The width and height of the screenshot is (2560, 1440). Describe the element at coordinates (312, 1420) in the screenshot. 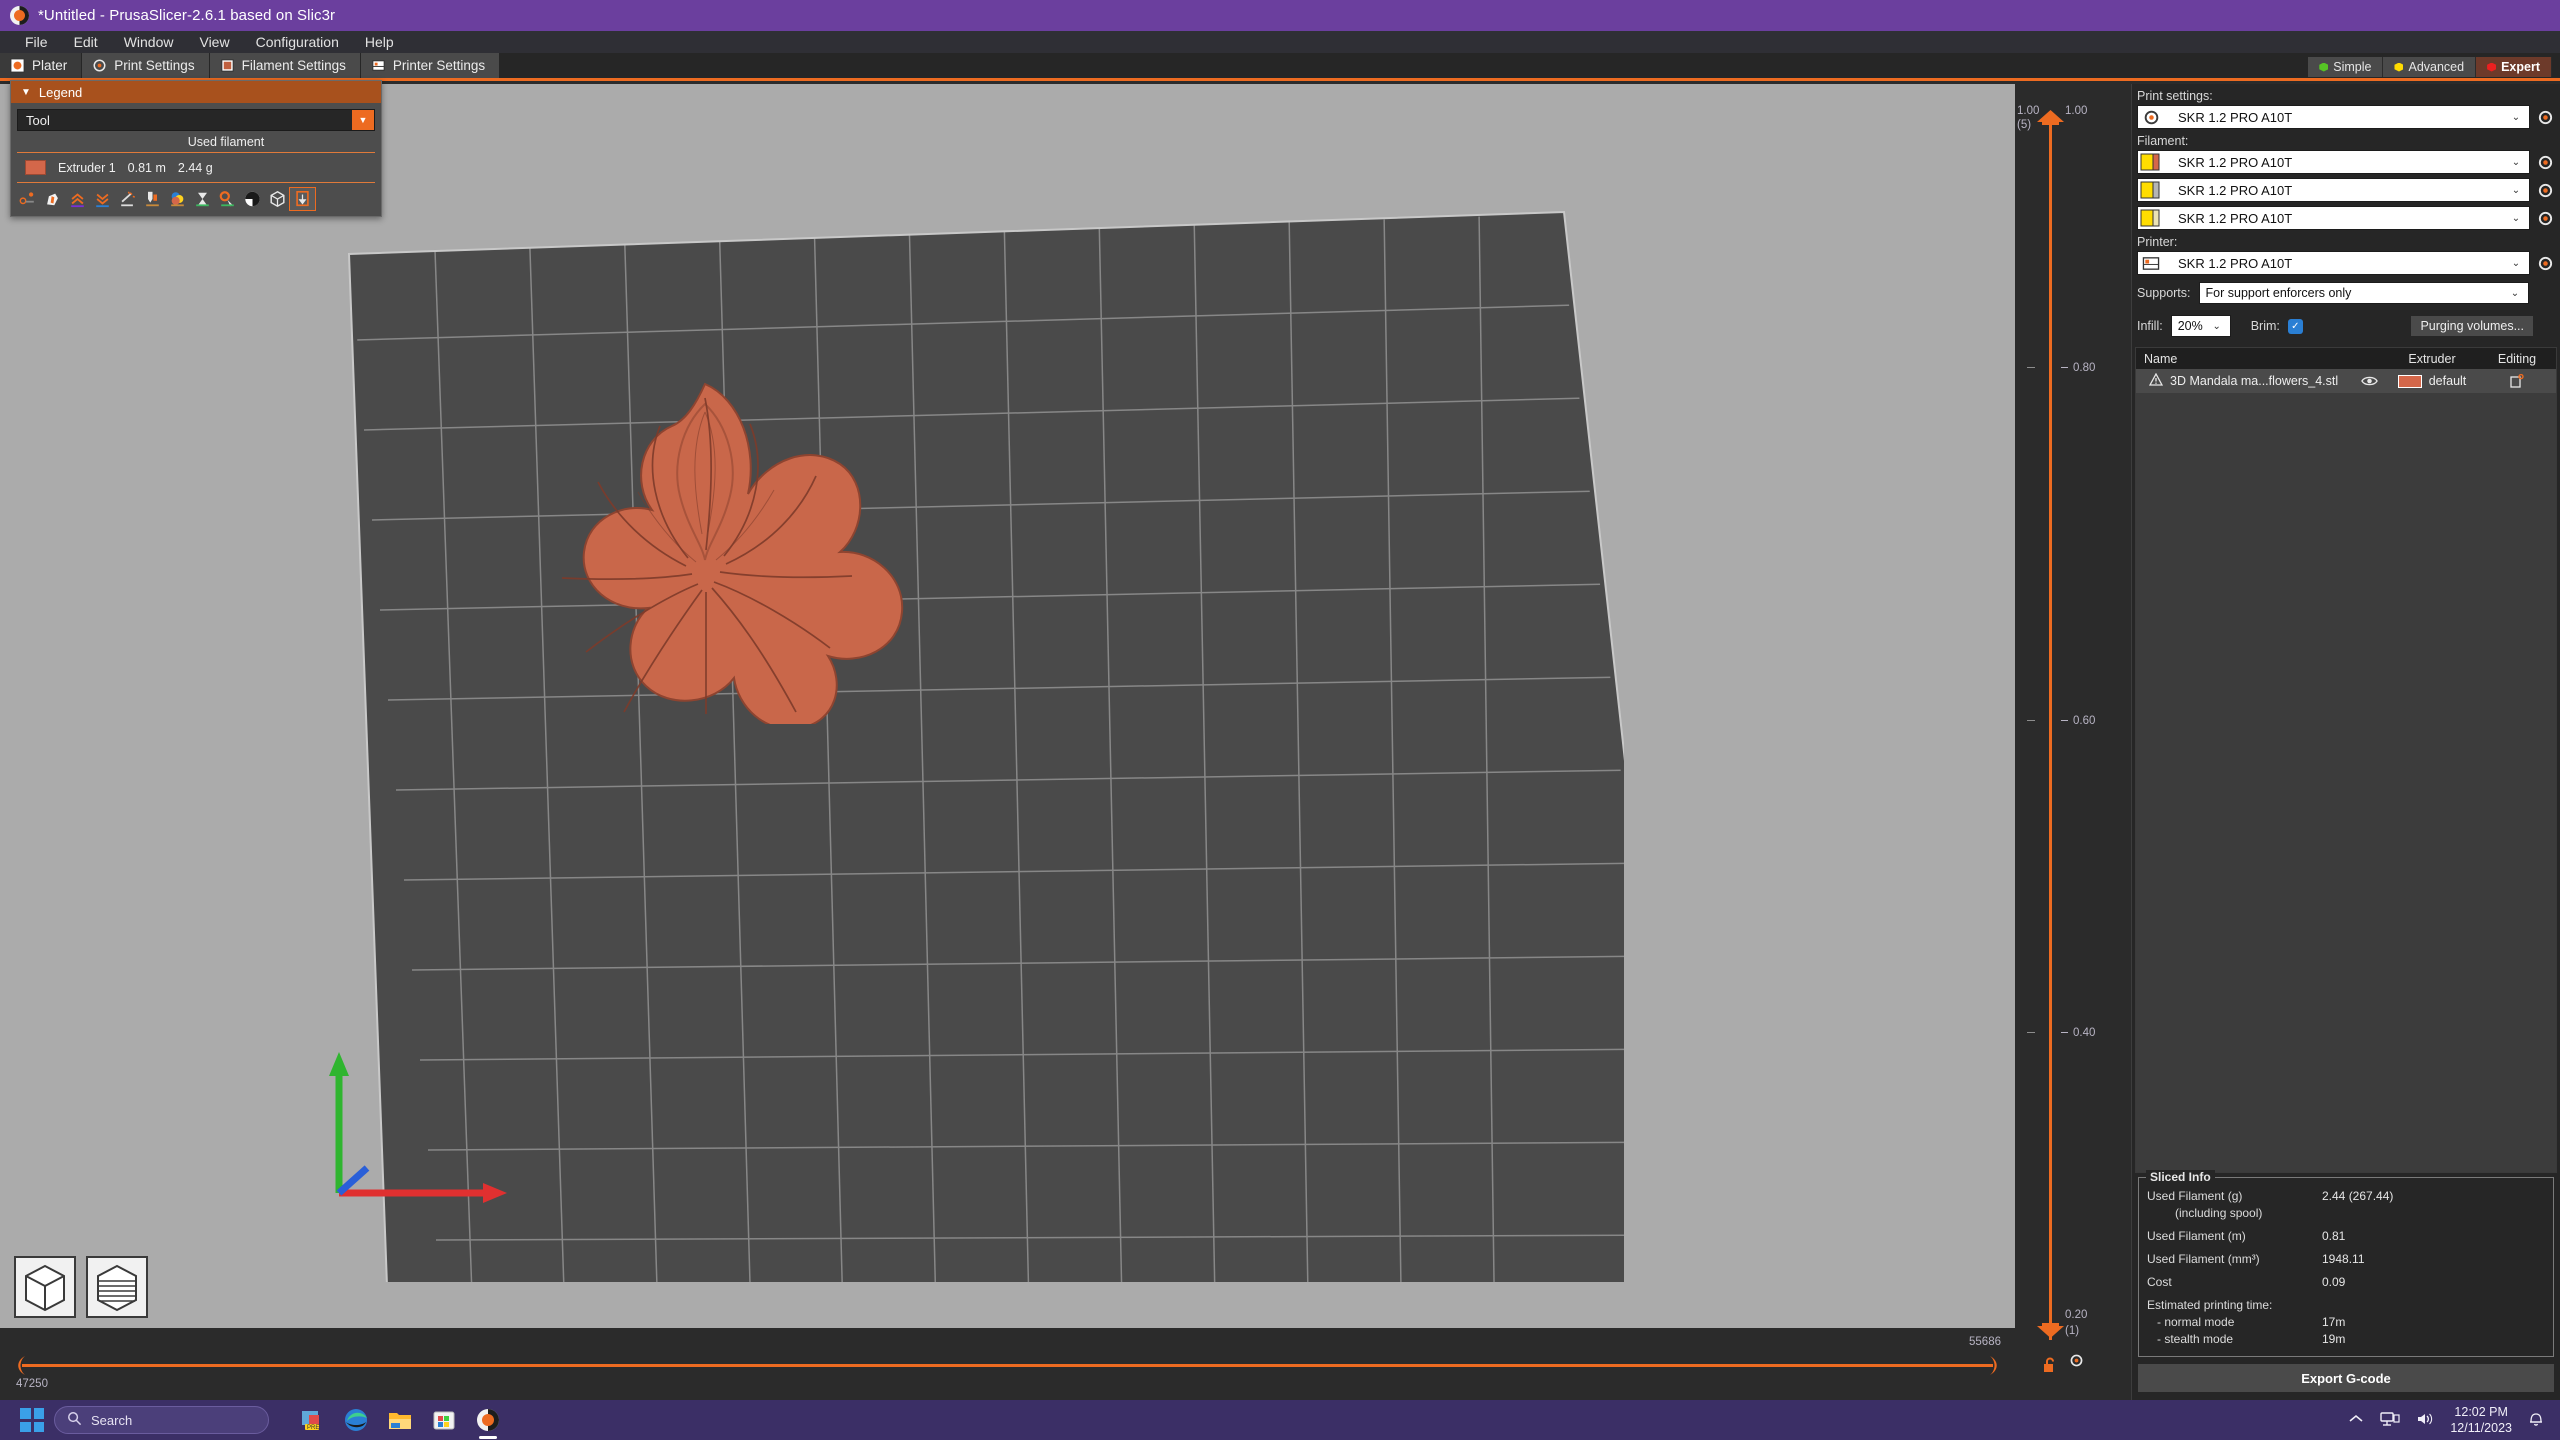

I see `presentation-app-icon: PRE` at that location.